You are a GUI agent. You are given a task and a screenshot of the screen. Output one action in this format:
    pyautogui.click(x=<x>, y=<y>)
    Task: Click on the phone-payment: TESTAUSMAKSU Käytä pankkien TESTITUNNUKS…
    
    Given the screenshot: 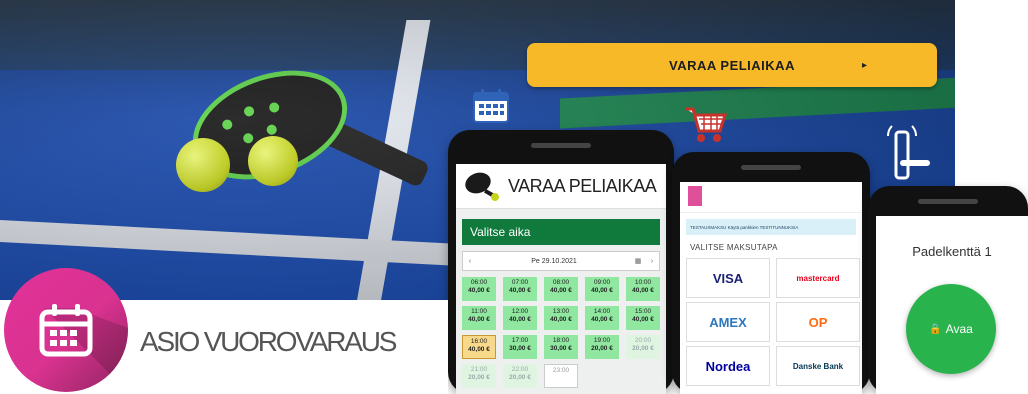 What is the action you would take?
    pyautogui.click(x=771, y=273)
    